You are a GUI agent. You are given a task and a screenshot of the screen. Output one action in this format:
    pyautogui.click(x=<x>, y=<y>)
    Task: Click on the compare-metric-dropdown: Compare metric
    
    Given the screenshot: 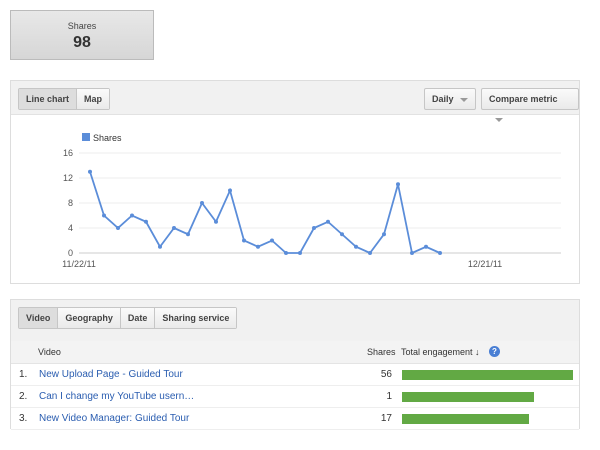 What is the action you would take?
    pyautogui.click(x=530, y=105)
    